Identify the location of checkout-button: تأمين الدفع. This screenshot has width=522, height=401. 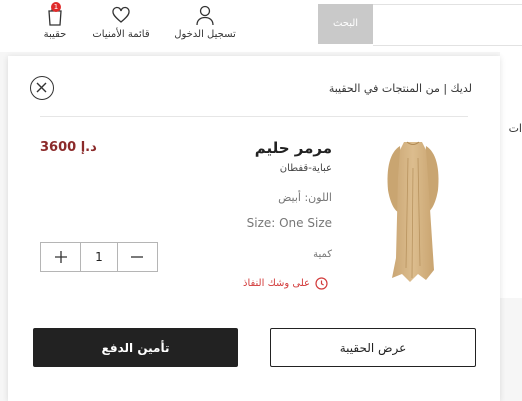
(135, 347).